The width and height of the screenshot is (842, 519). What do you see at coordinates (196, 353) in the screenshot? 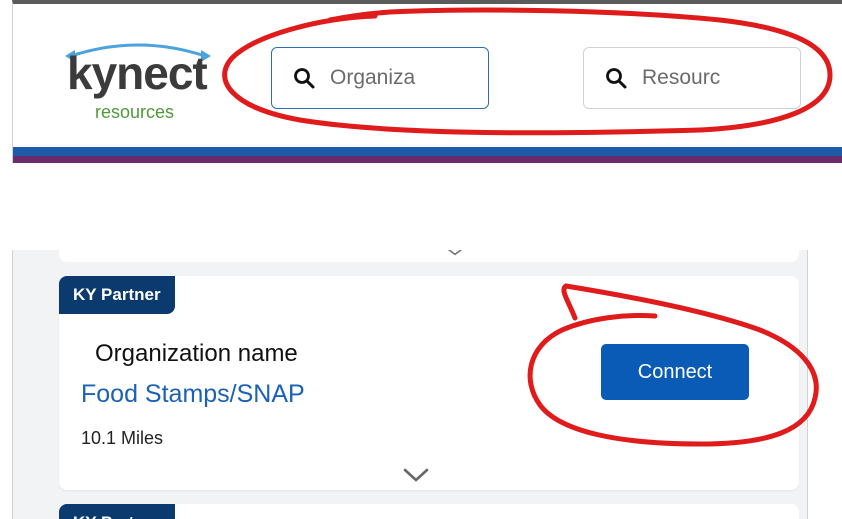
I see `organization-name: Organization name` at bounding box center [196, 353].